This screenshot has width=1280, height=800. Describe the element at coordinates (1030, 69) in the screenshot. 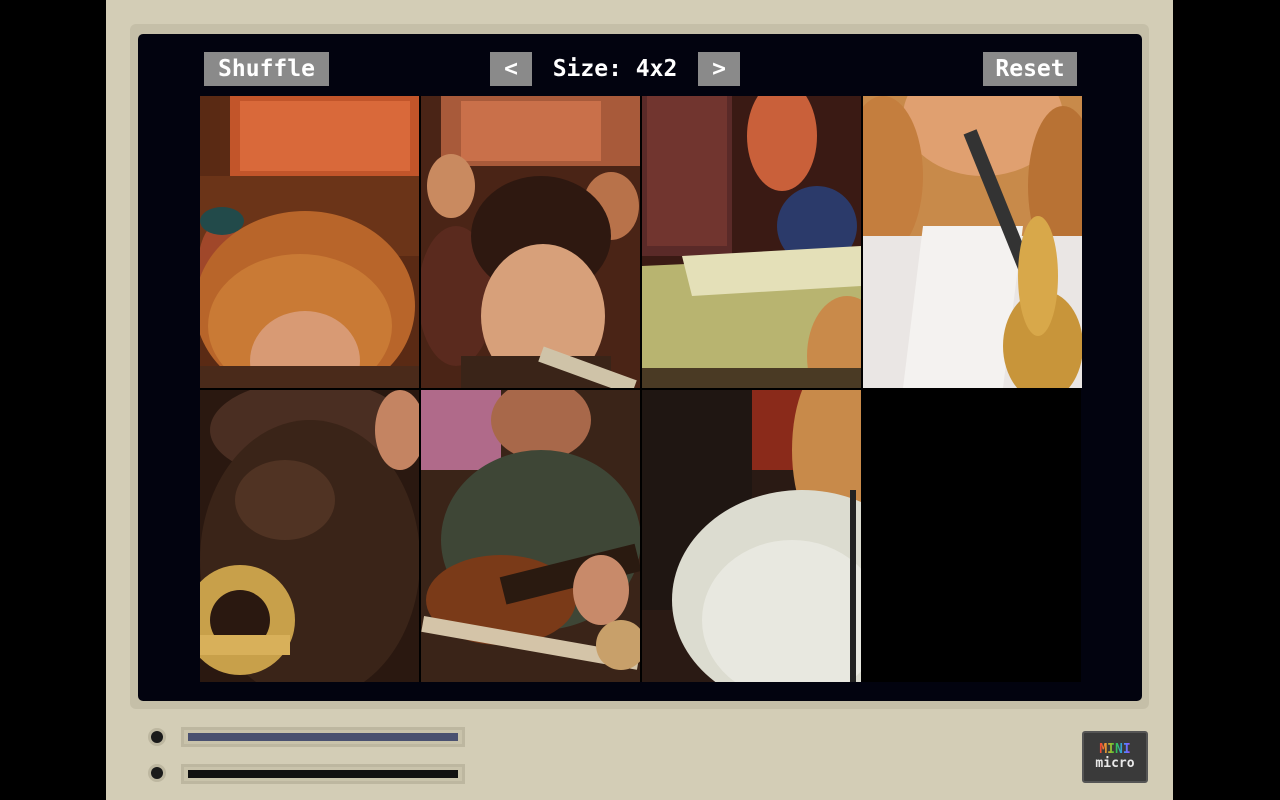

I see `reset-button: Reset` at that location.